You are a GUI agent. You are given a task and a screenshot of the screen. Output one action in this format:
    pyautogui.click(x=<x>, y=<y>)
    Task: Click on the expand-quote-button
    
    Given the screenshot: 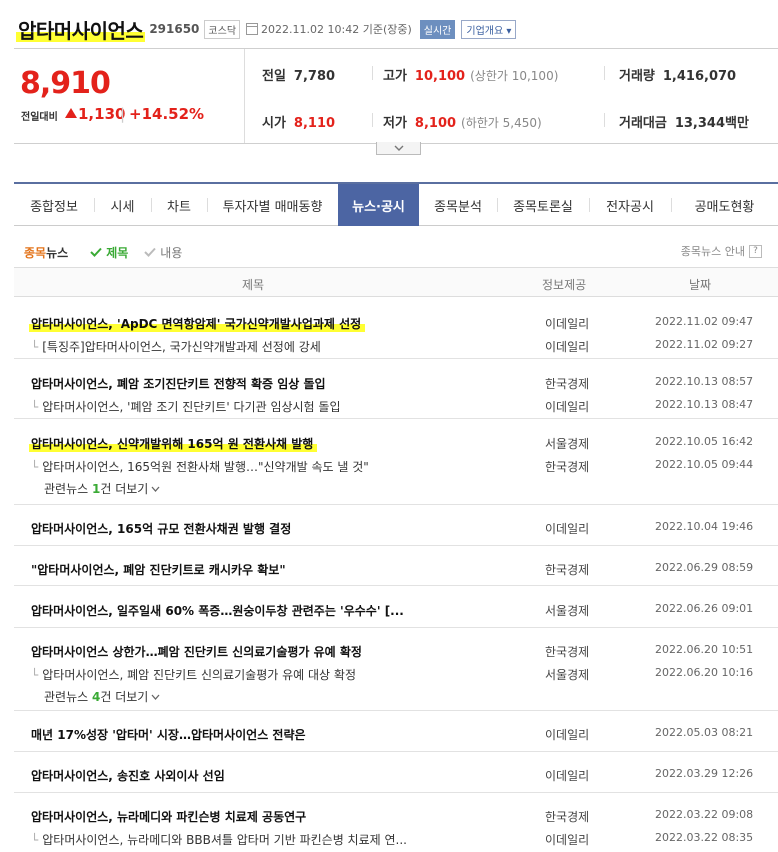 What is the action you would take?
    pyautogui.click(x=398, y=148)
    